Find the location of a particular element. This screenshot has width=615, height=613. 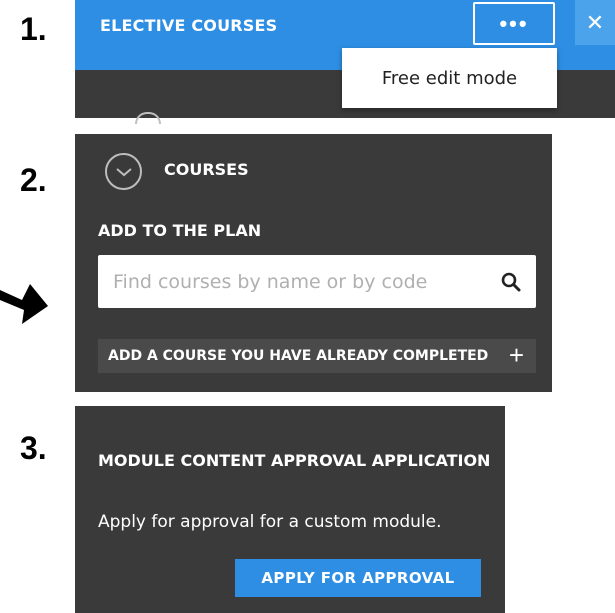

expand-toggle-button is located at coordinates (123, 171).